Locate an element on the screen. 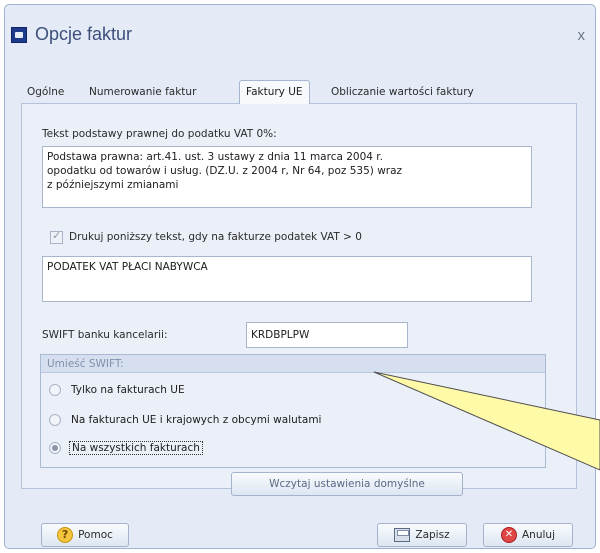  help-button: ? Pomoc is located at coordinates (85, 535).